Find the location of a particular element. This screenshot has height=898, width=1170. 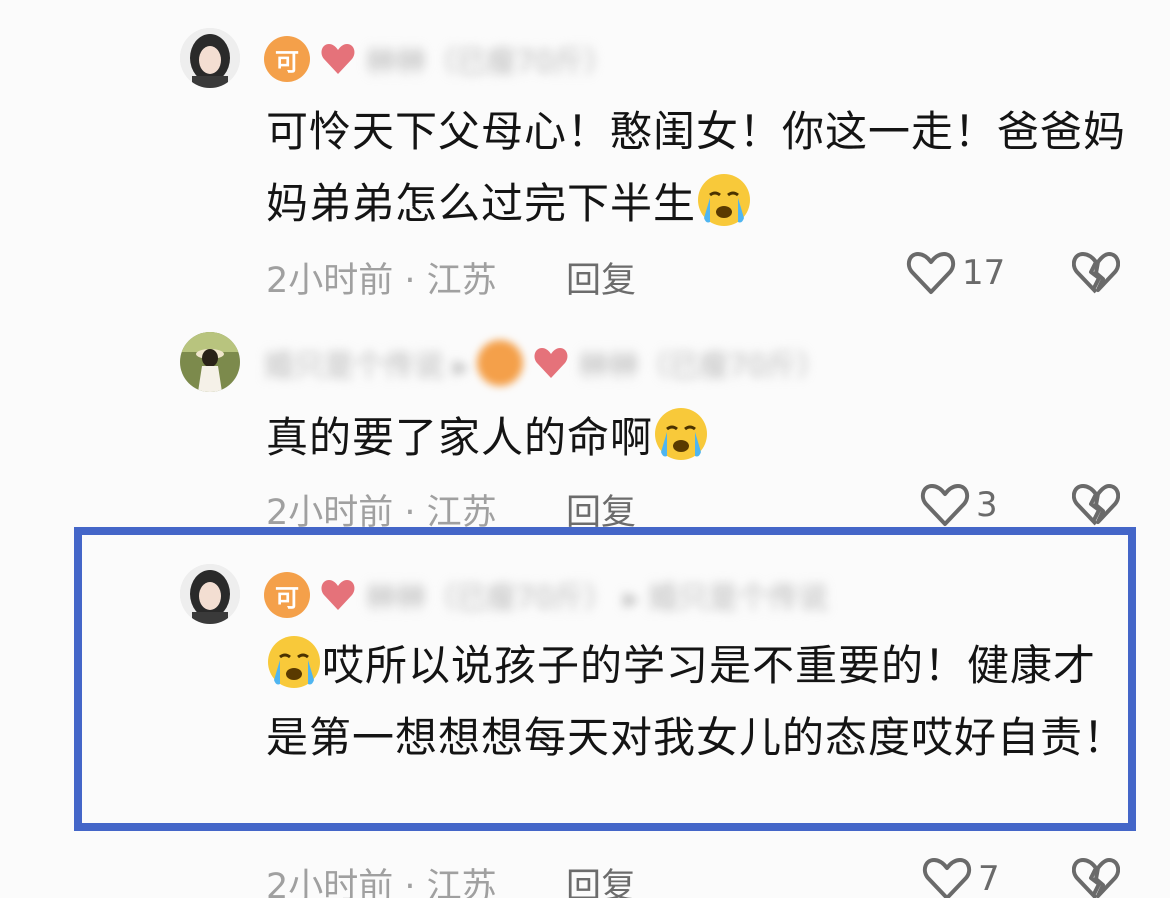

author-name: 榊榊（已瘦70斤） is located at coordinates (490, 62).